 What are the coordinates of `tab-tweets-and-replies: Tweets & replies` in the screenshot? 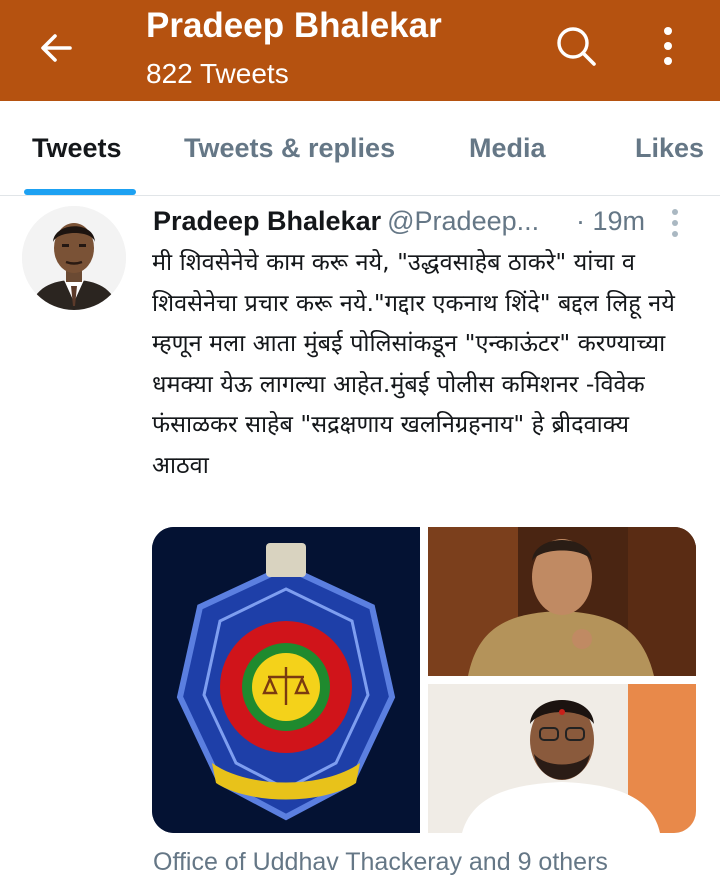 It's located at (289, 148).